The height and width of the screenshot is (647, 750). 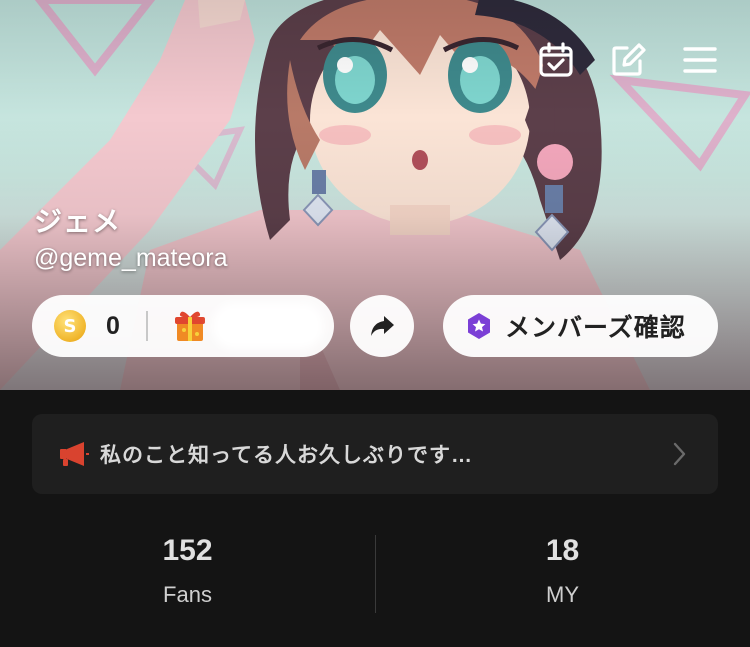 I want to click on coin-count: 0, so click(x=113, y=325).